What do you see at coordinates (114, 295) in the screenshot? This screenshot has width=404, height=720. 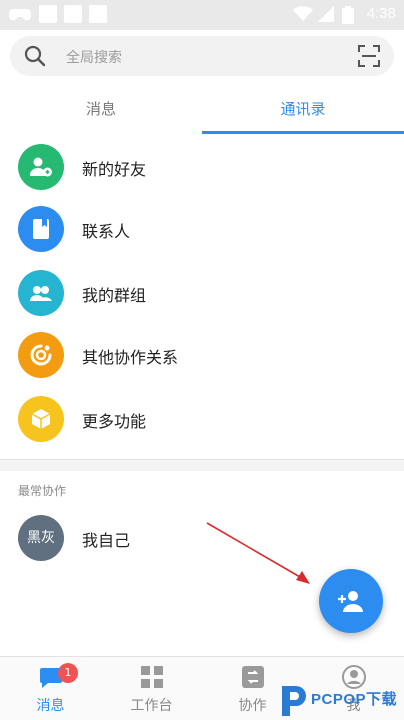 I see `menu-item-label: 我的群组` at bounding box center [114, 295].